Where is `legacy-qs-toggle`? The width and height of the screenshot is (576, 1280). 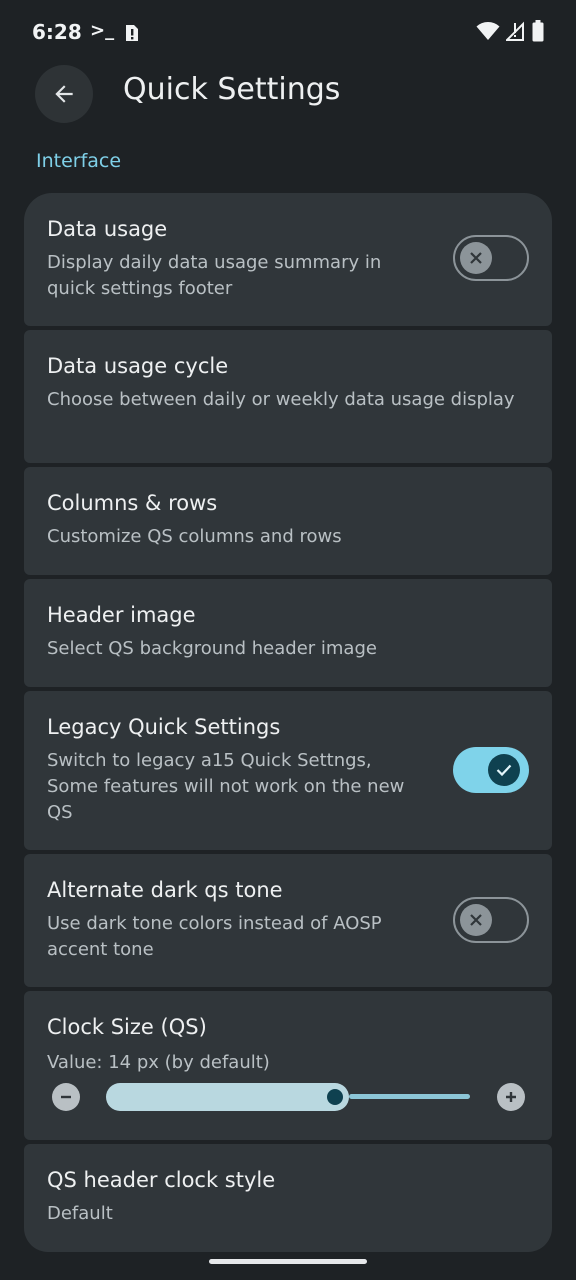 legacy-qs-toggle is located at coordinates (491, 770).